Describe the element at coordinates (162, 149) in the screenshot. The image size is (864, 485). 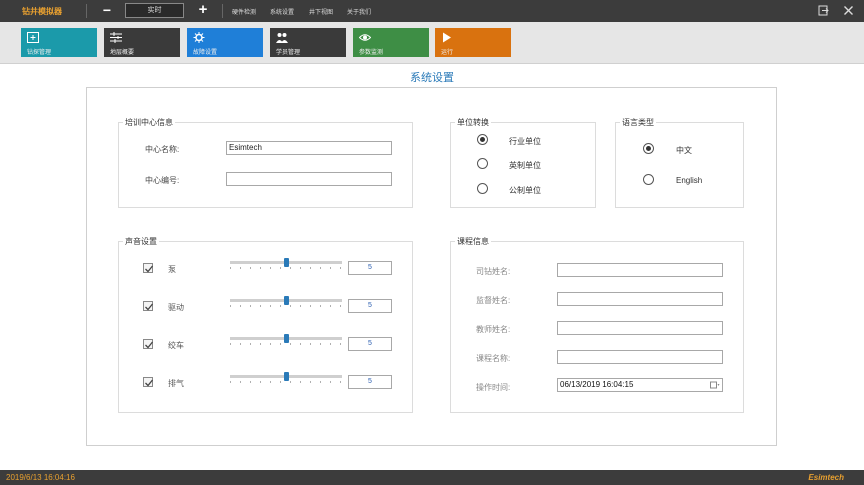
I see `center-name-label: 中心名称:` at that location.